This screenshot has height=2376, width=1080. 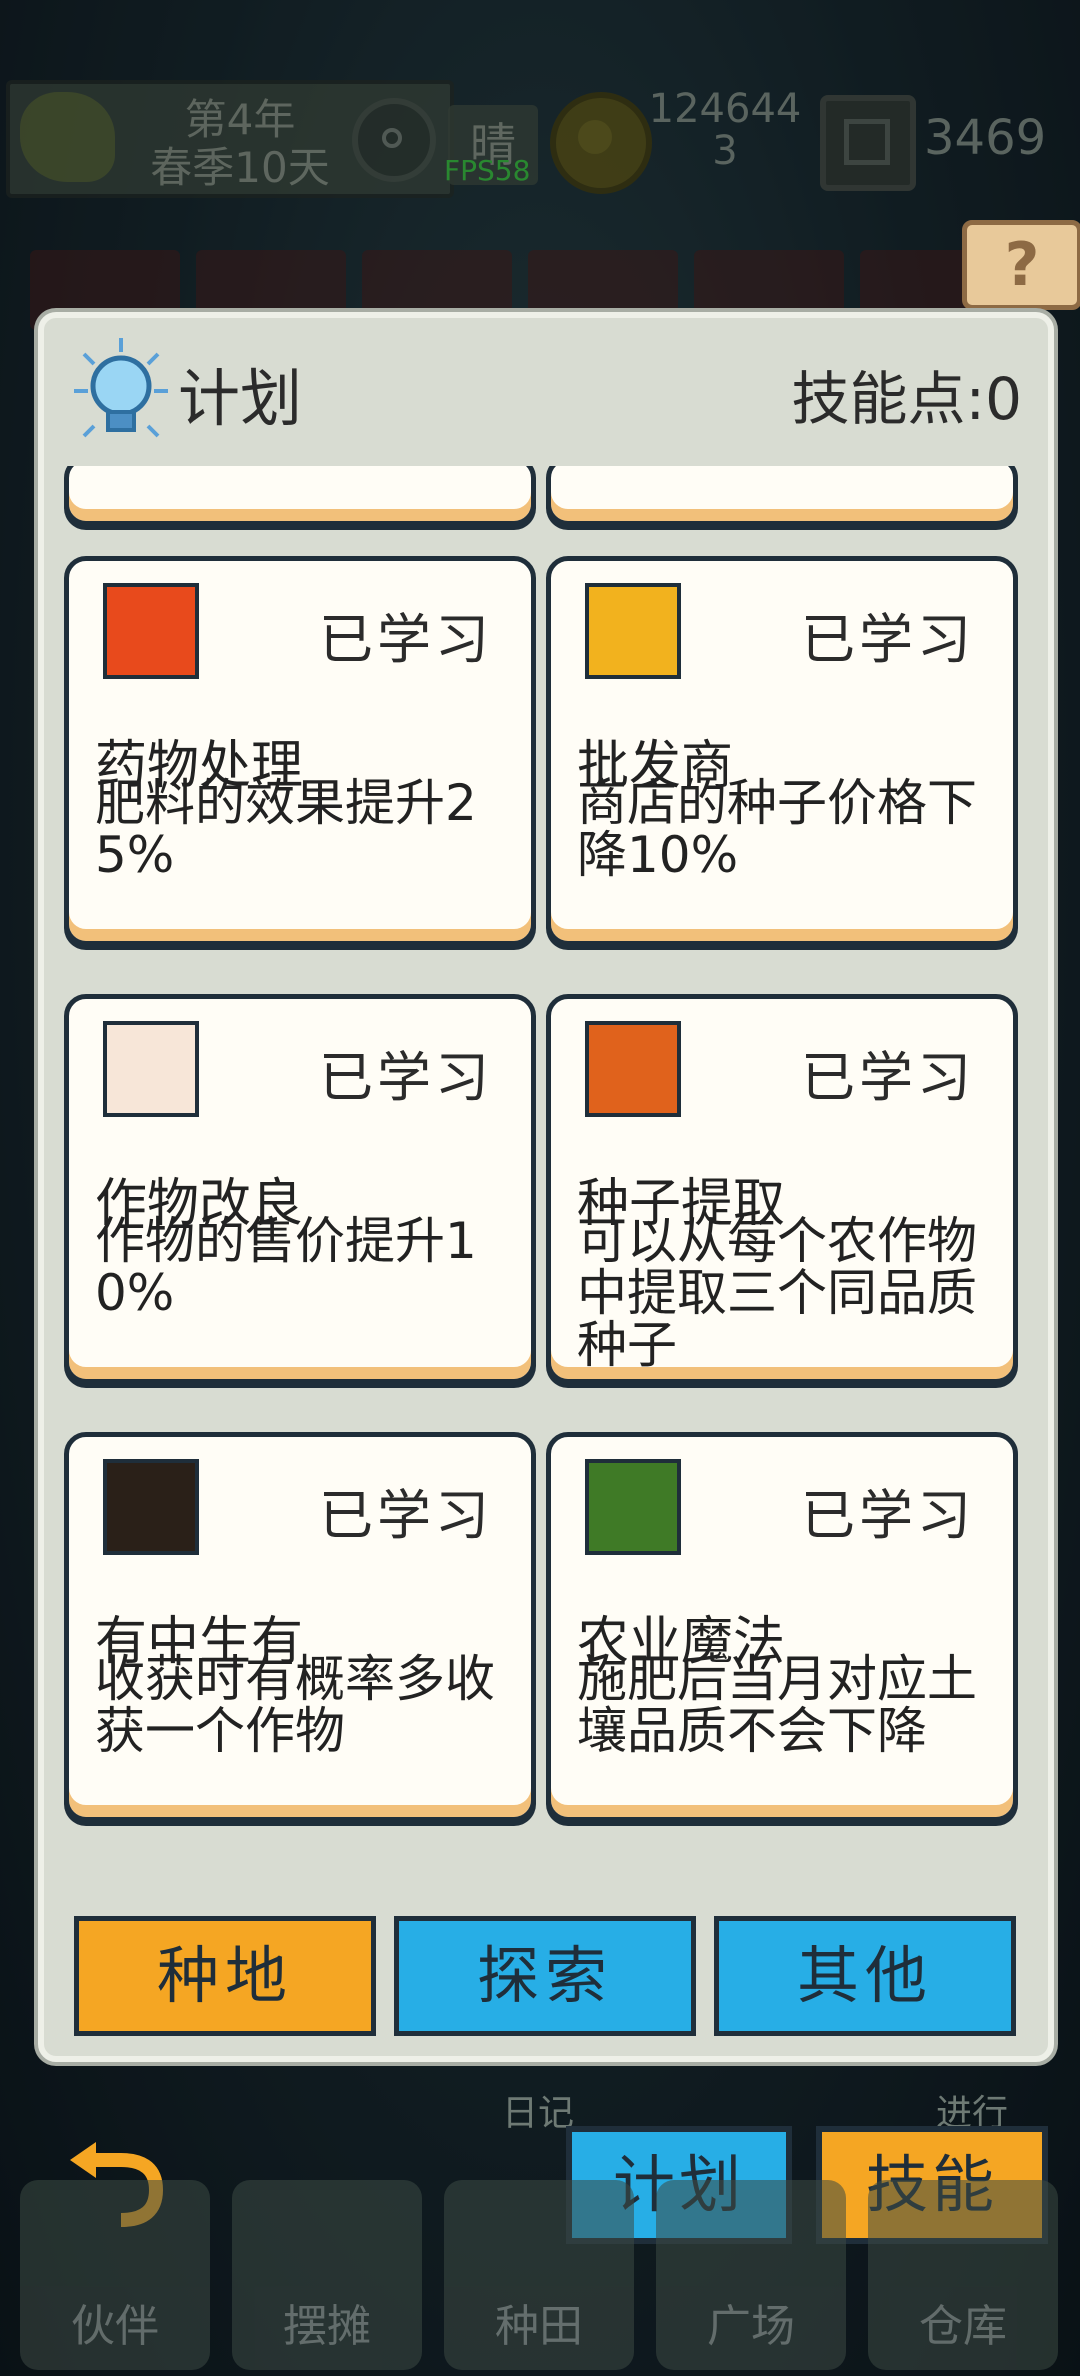 What do you see at coordinates (539, 2326) in the screenshot?
I see `nav-label: 种田` at bounding box center [539, 2326].